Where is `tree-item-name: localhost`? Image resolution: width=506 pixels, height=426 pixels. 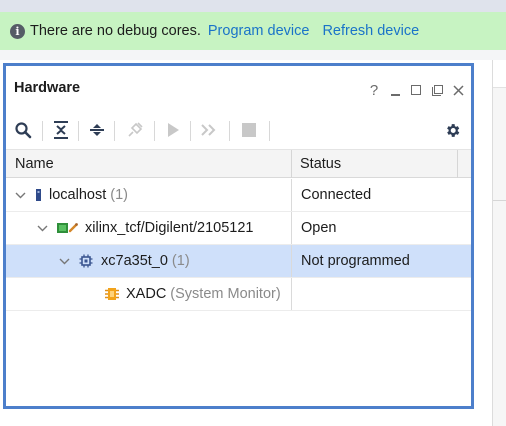 tree-item-name: localhost is located at coordinates (78, 195).